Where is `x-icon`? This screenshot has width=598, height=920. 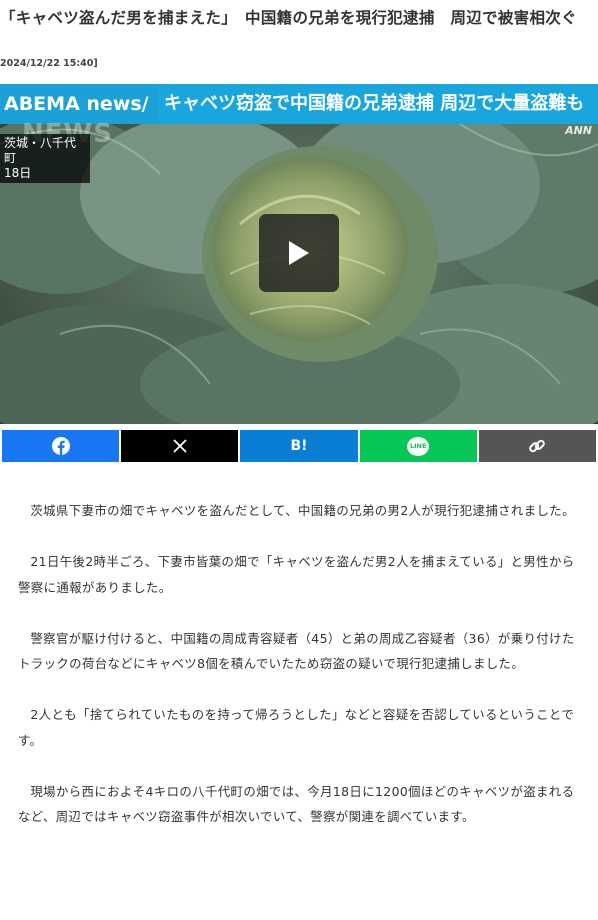
x-icon is located at coordinates (180, 446).